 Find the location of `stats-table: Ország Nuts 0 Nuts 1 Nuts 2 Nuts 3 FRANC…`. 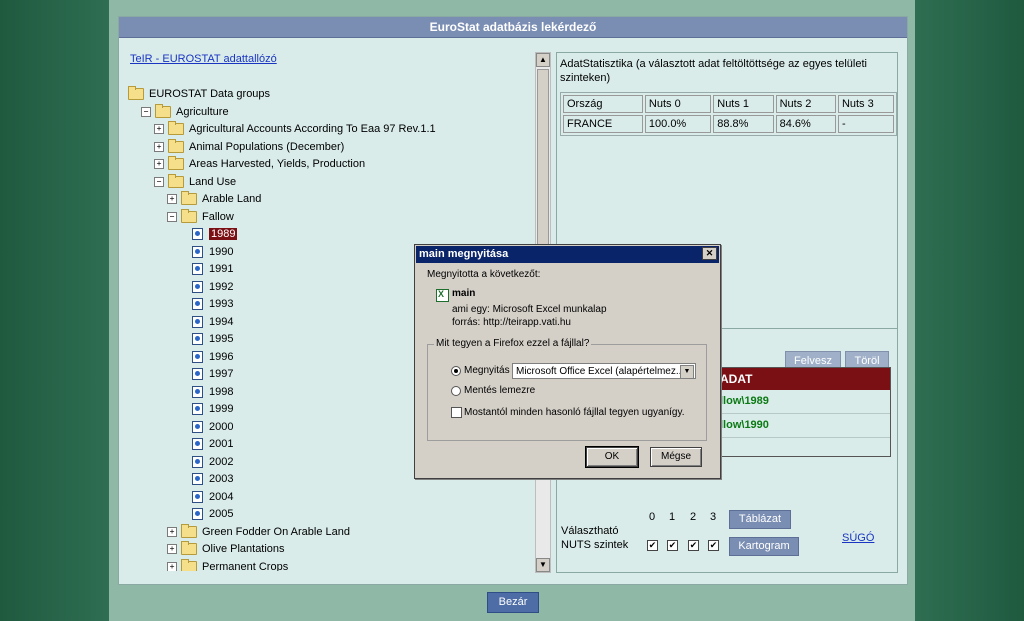

stats-table: Ország Nuts 0 Nuts 1 Nuts 2 Nuts 3 FRANC… is located at coordinates (728, 114).